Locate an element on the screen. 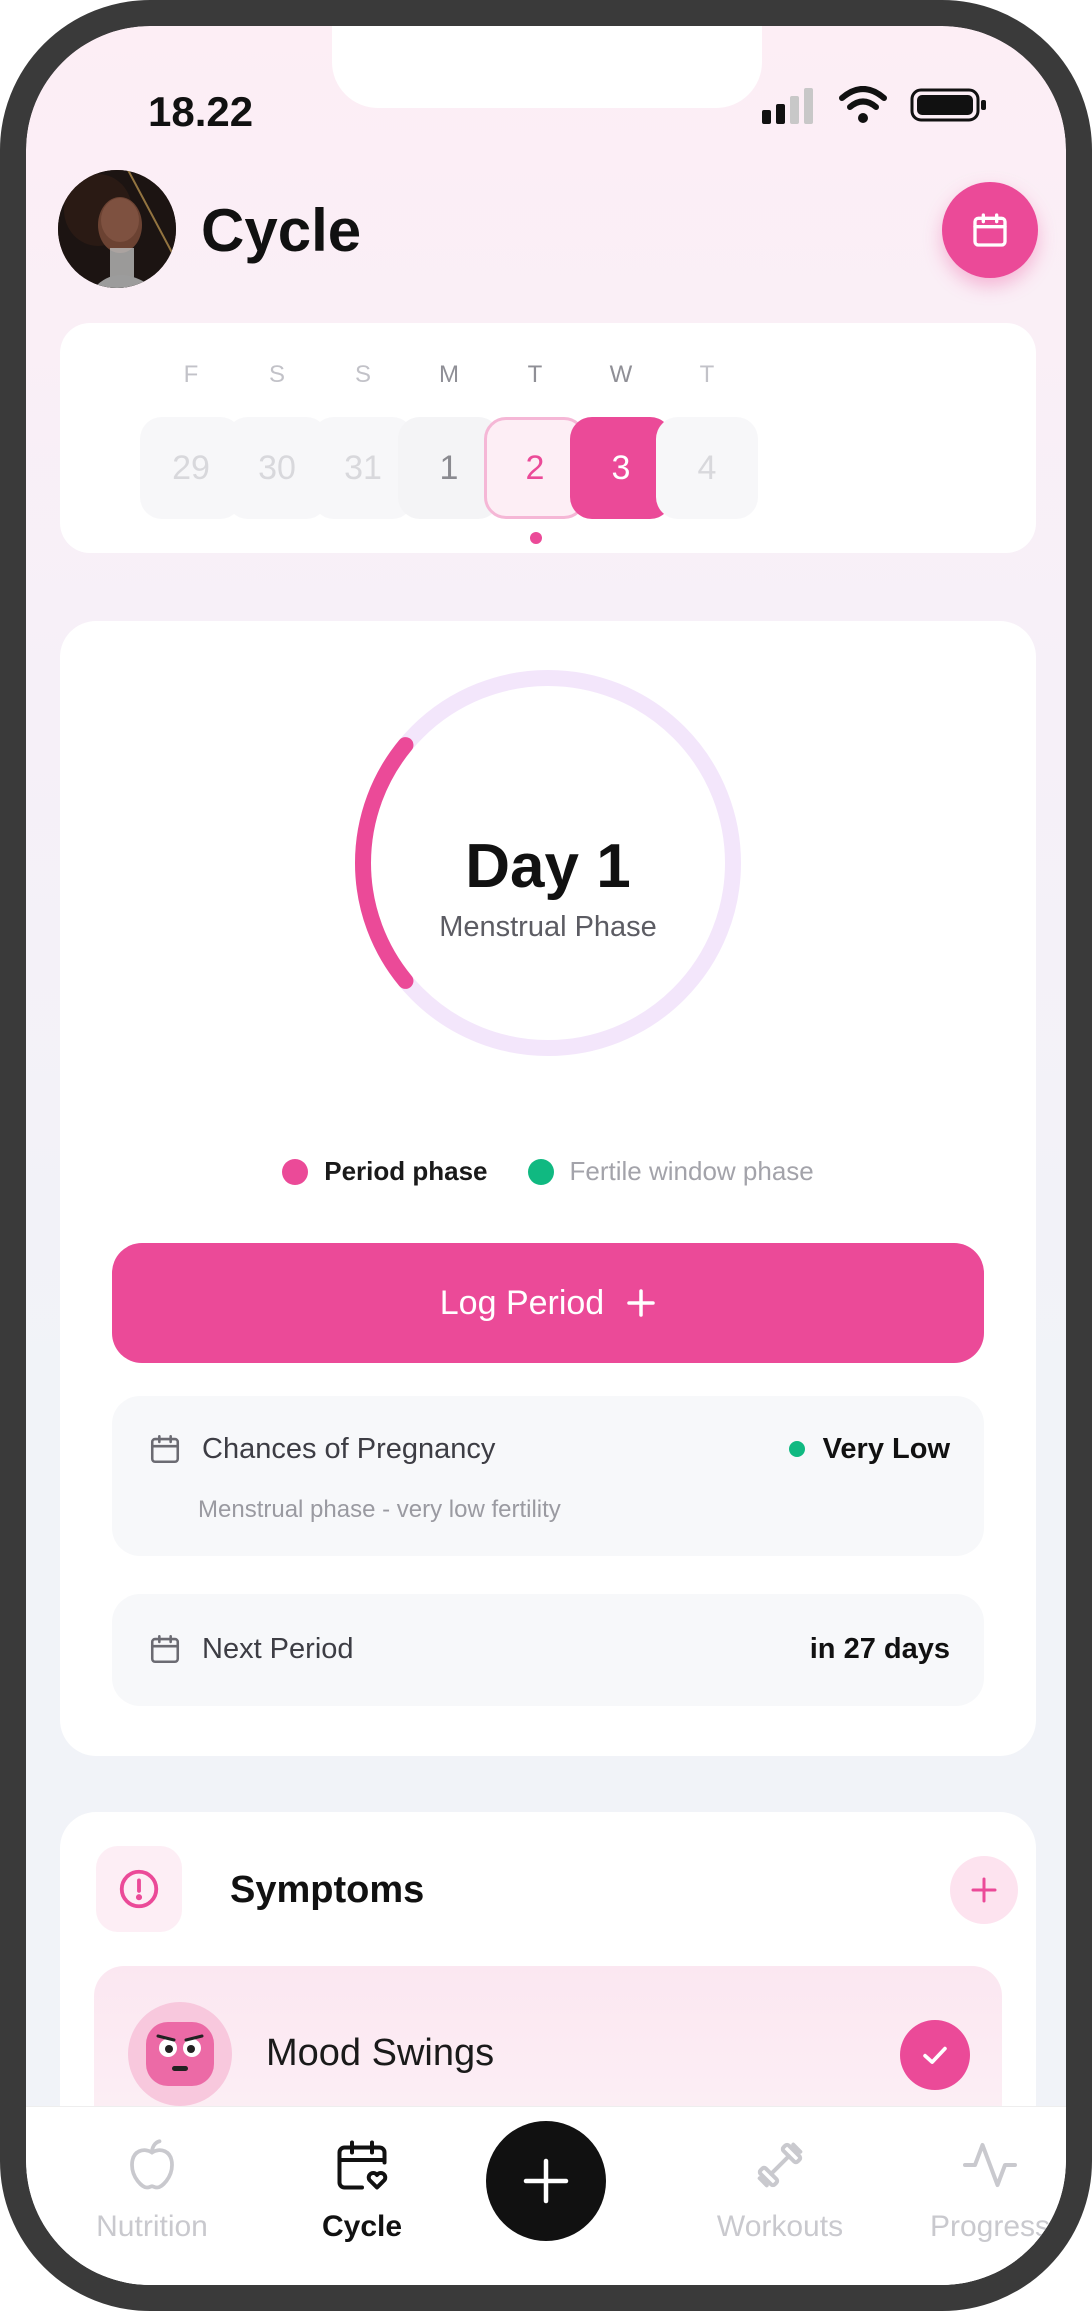  log-period-button: Log Period is located at coordinates (548, 1303).